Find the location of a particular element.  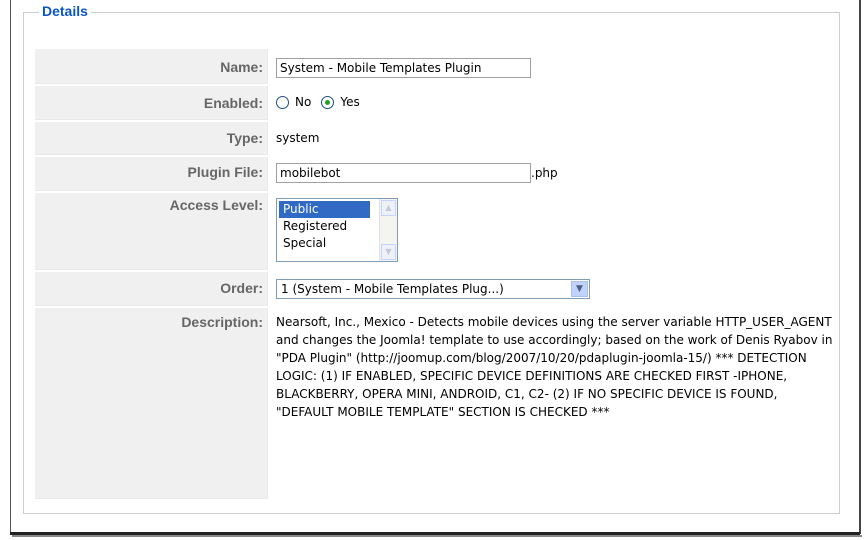

access-level-listbox: Public Registered Special ▲ ▼ is located at coordinates (337, 230).